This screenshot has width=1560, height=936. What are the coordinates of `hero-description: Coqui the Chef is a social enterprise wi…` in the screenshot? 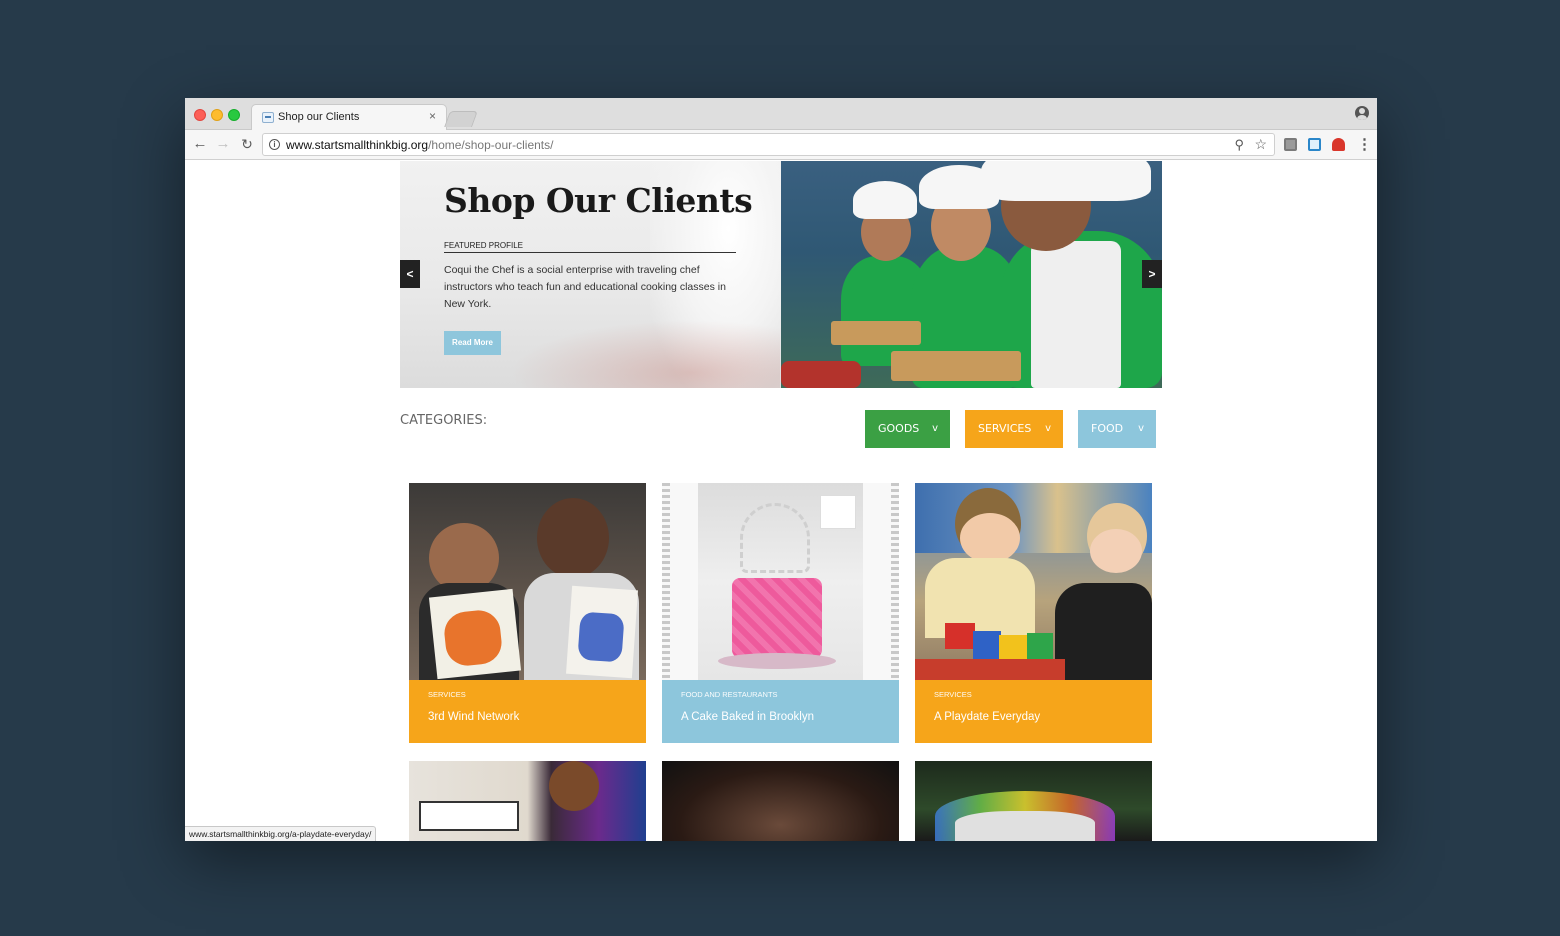 It's located at (585, 287).